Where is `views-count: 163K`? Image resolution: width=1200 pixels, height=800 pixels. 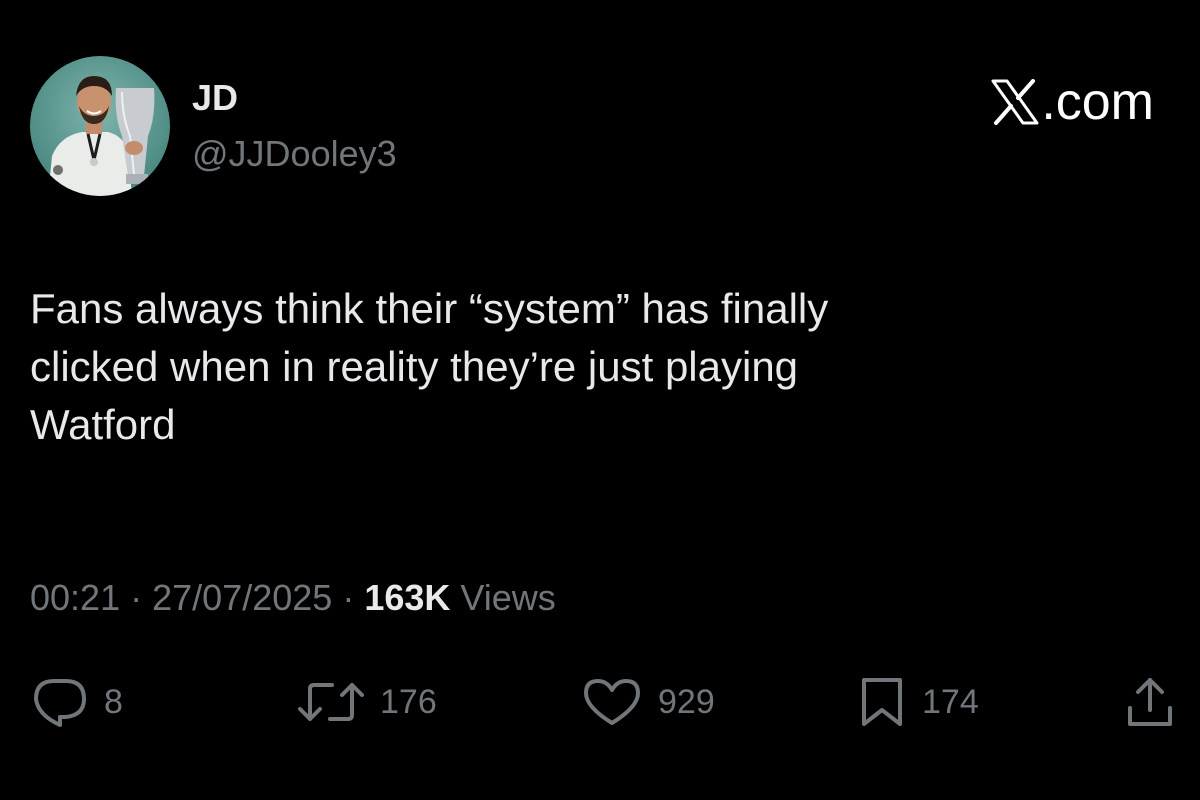
views-count: 163K is located at coordinates (407, 597).